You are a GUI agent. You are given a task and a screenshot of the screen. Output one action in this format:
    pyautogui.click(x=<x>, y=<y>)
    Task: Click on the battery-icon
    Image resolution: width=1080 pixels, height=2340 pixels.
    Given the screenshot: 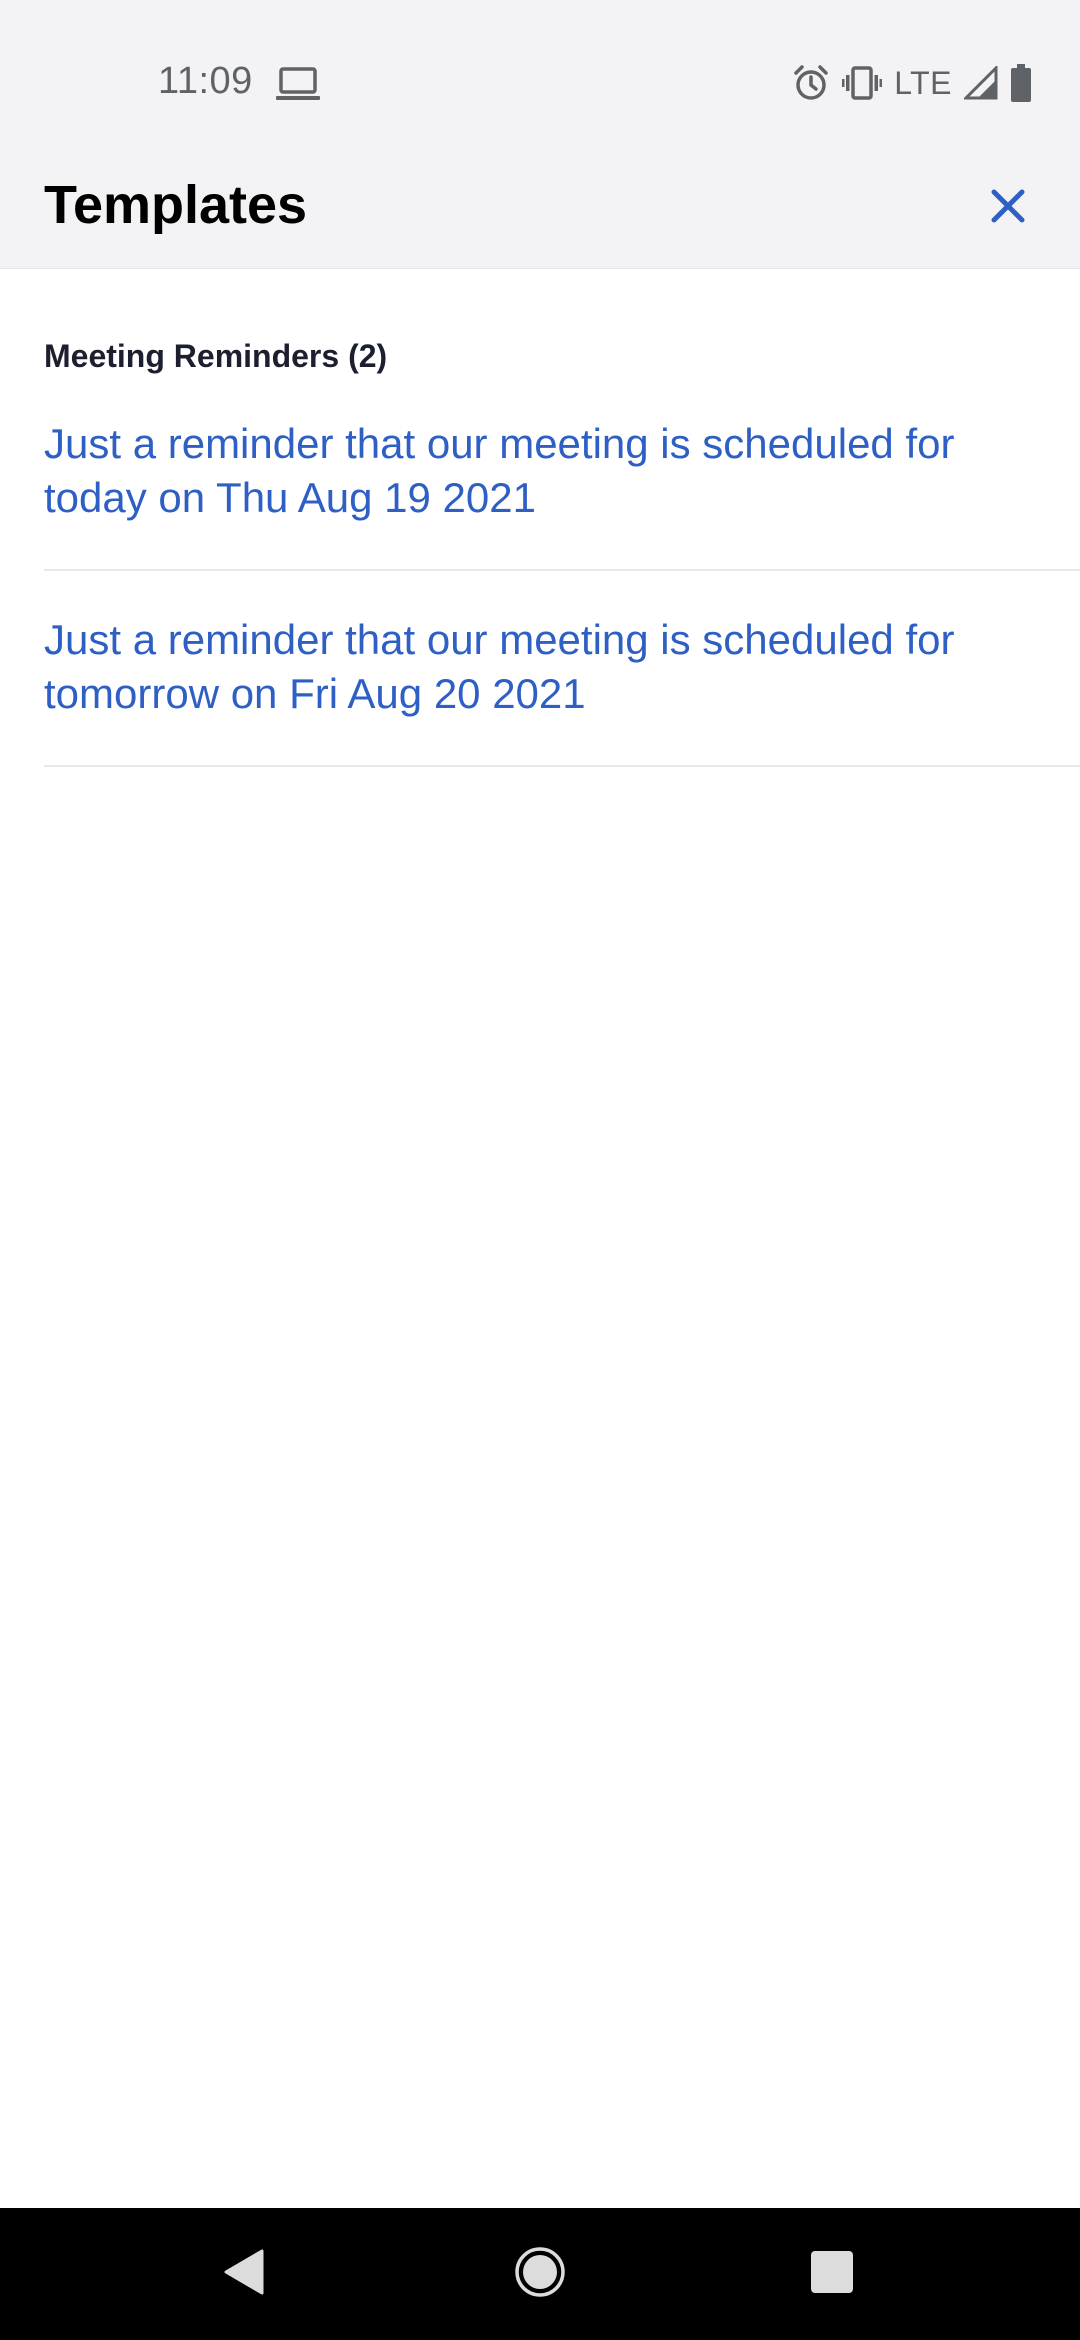 What is the action you would take?
    pyautogui.click(x=1021, y=83)
    